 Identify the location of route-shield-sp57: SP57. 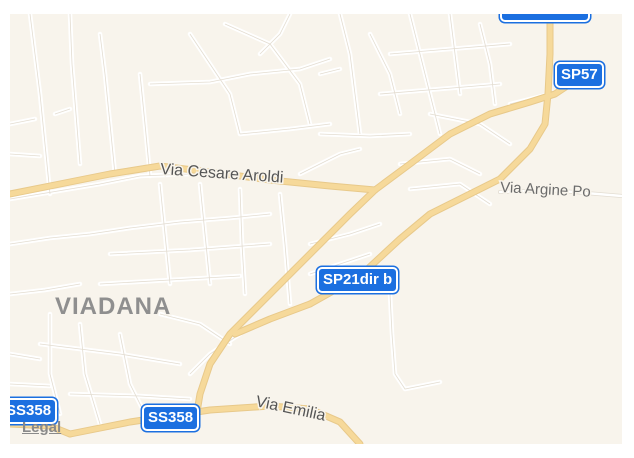
(579, 75).